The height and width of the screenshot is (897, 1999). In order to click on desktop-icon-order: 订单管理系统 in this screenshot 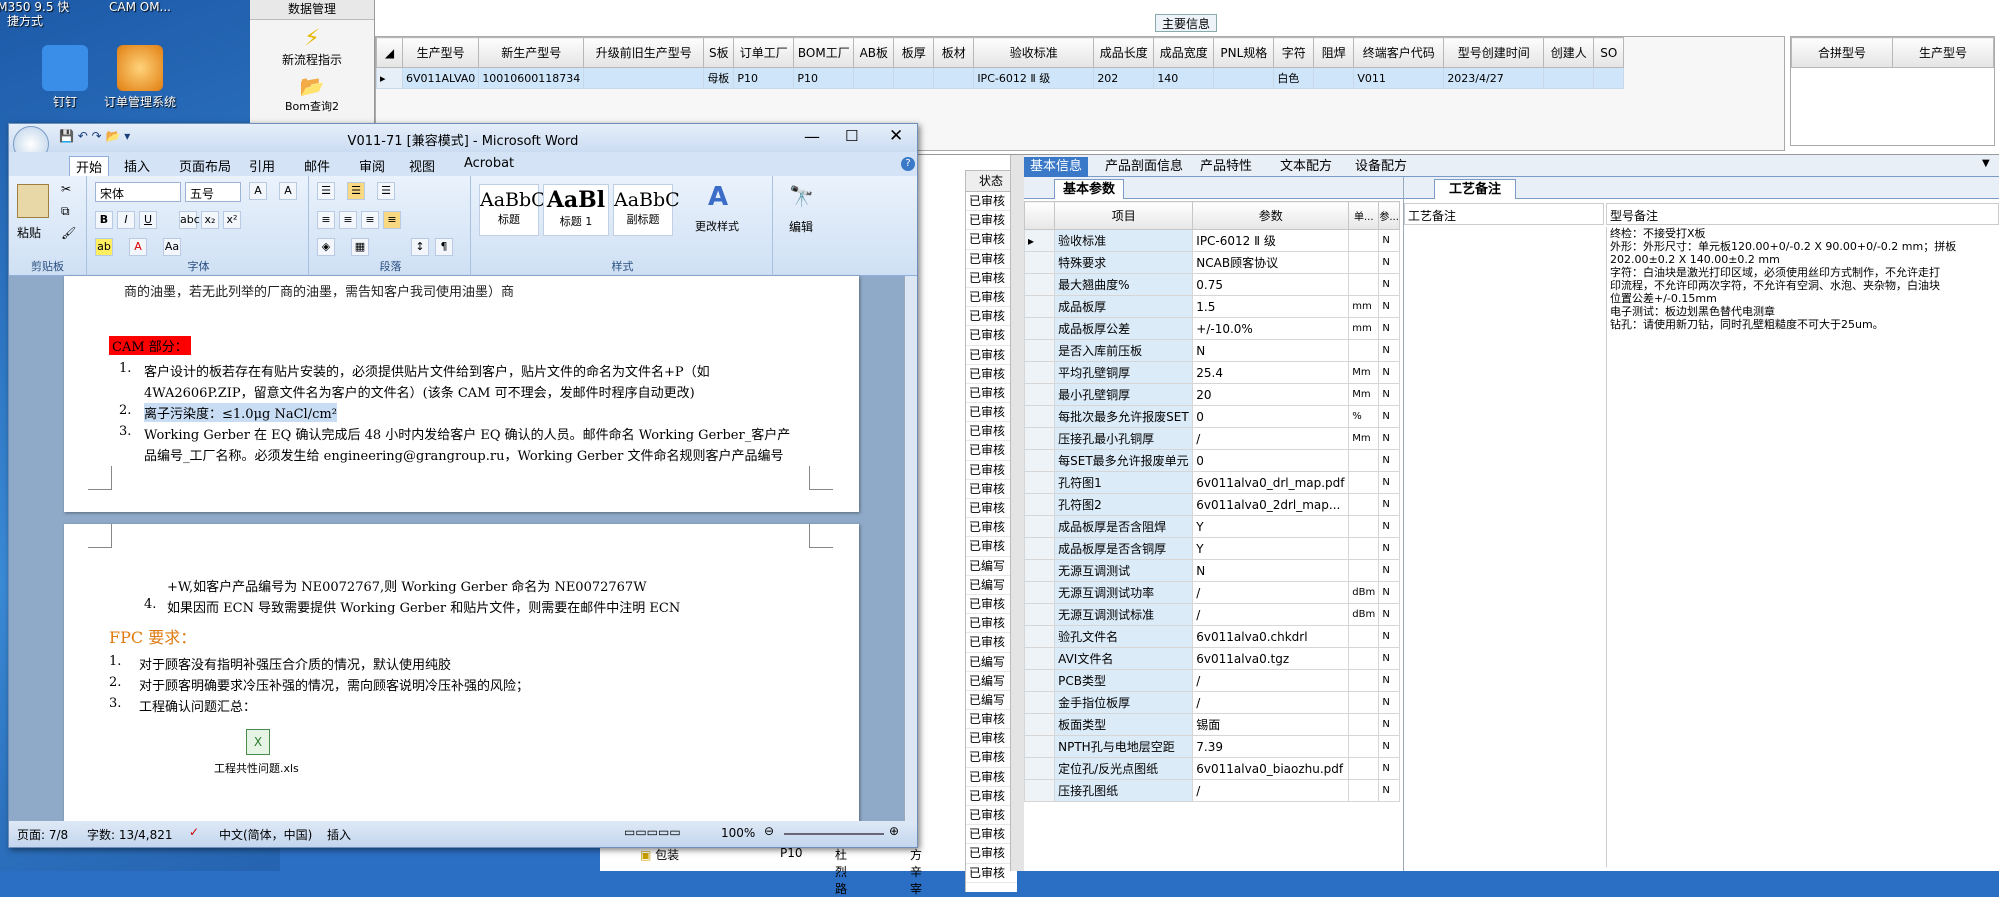, I will do `click(140, 77)`.